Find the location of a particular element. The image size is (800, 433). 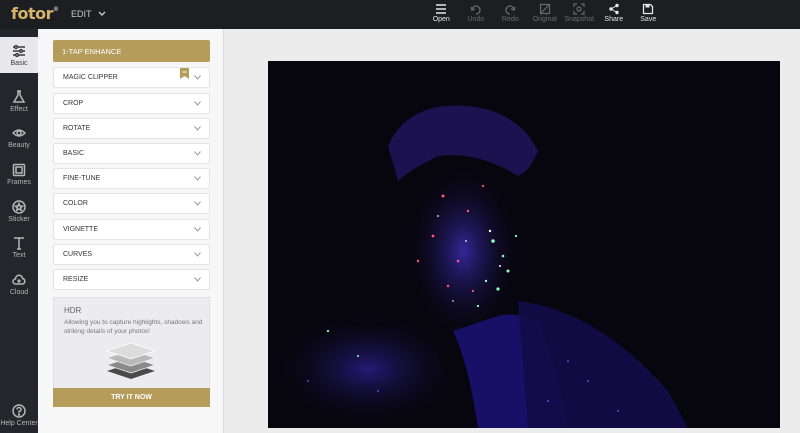

open-button: Open is located at coordinates (441, 14).